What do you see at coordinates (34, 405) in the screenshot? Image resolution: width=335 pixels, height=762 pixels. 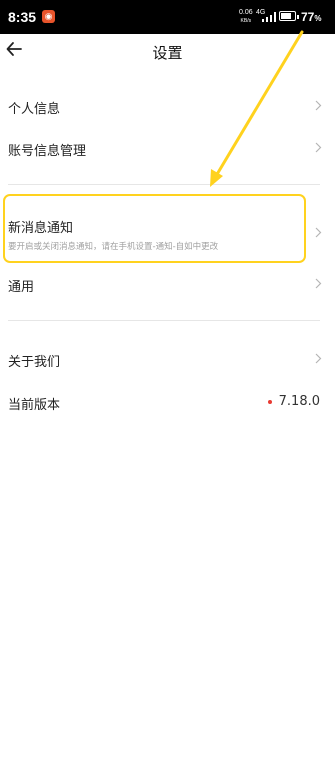 I see `settings-item-label: 当前版本` at bounding box center [34, 405].